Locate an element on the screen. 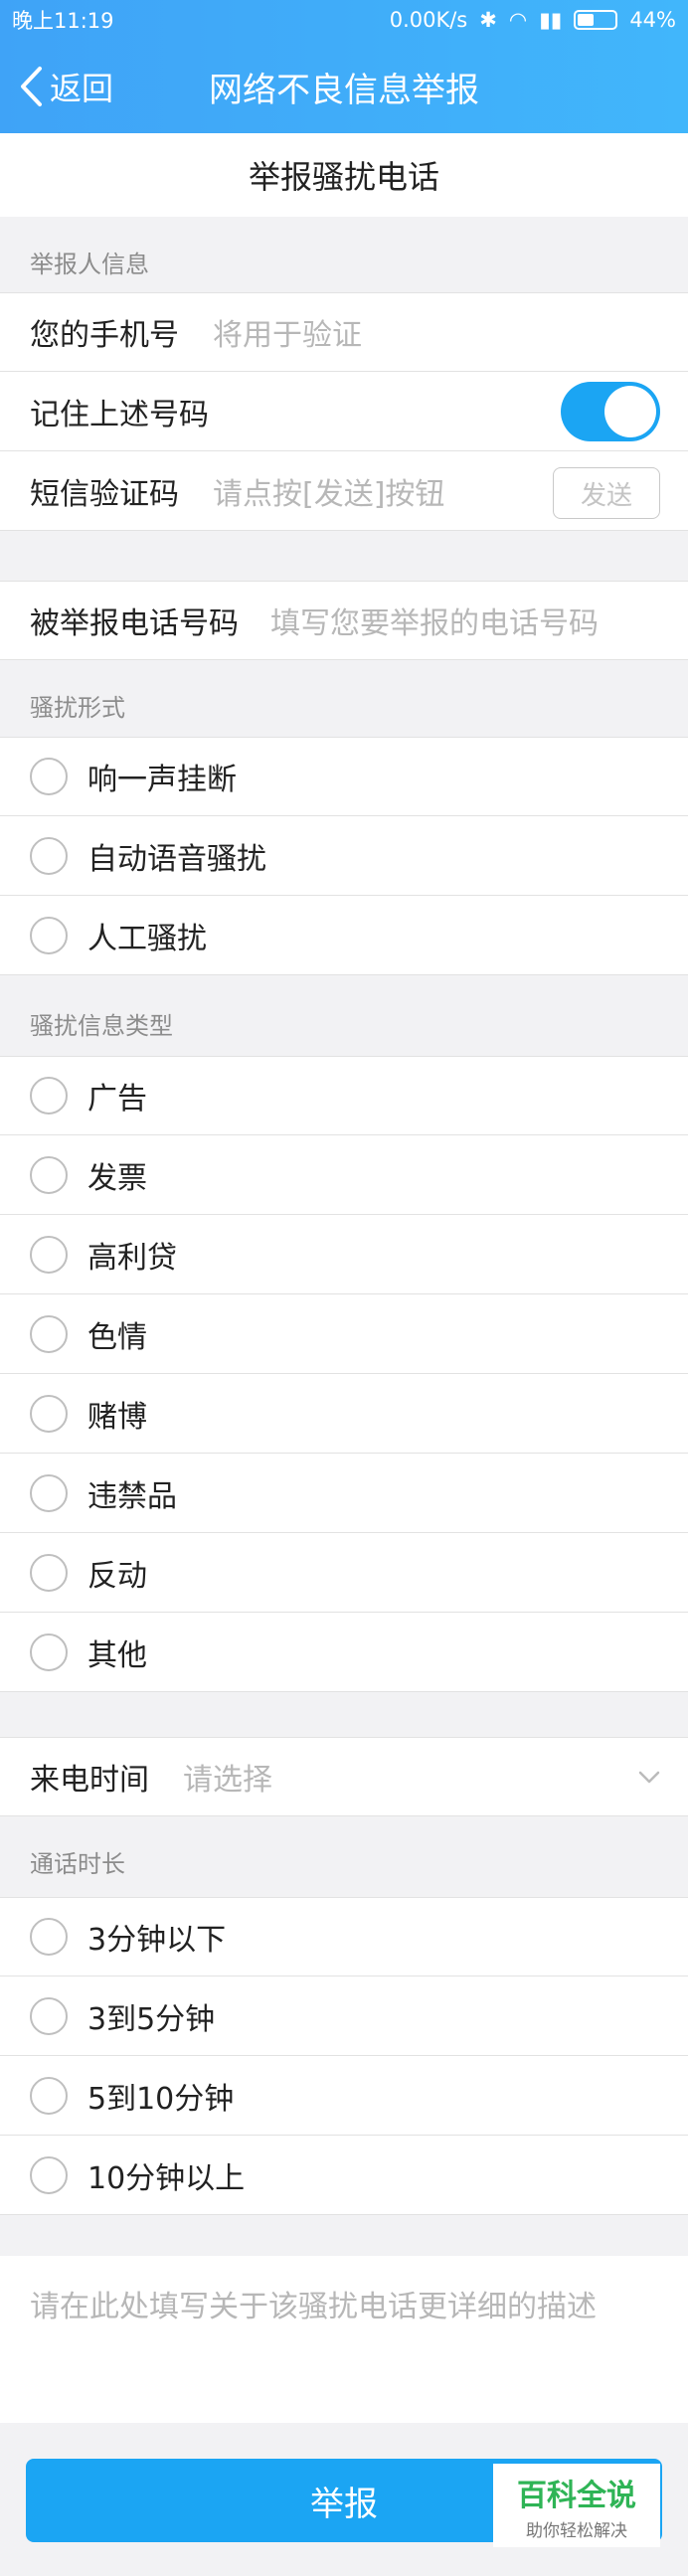 This screenshot has height=2576, width=688. radio-option: 3到5分钟 is located at coordinates (344, 2016).